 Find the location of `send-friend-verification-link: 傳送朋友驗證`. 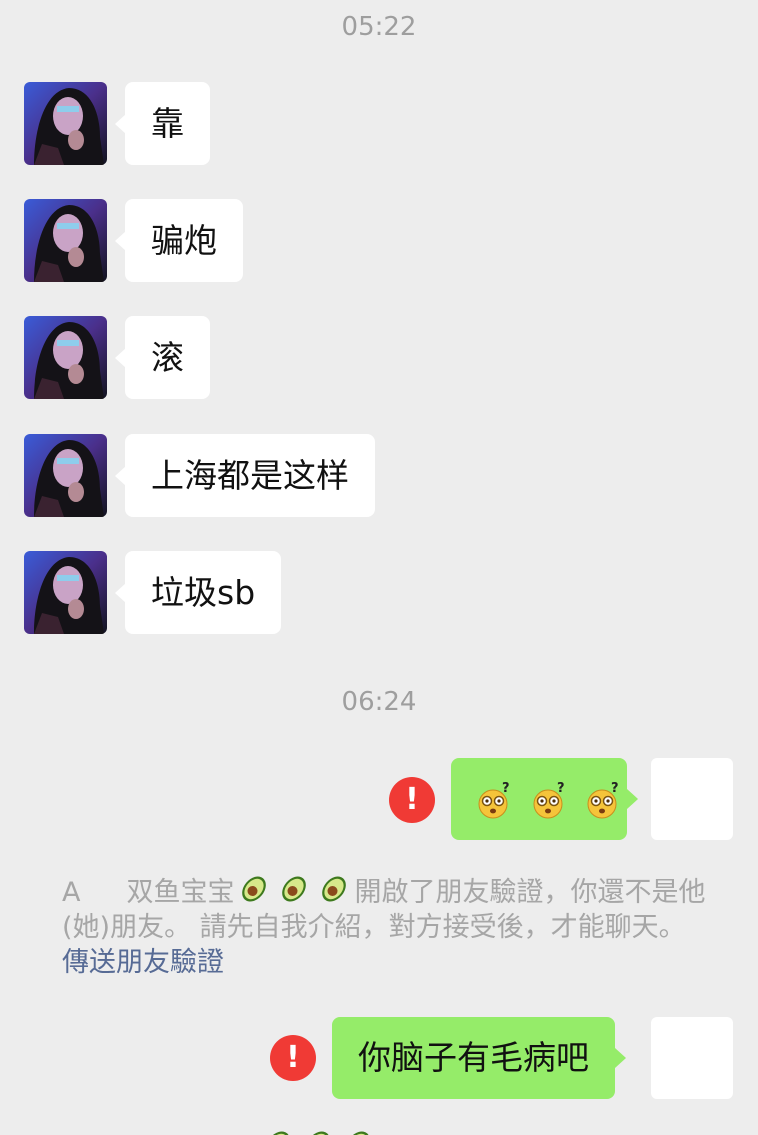

send-friend-verification-link: 傳送朋友驗證 is located at coordinates (143, 962).